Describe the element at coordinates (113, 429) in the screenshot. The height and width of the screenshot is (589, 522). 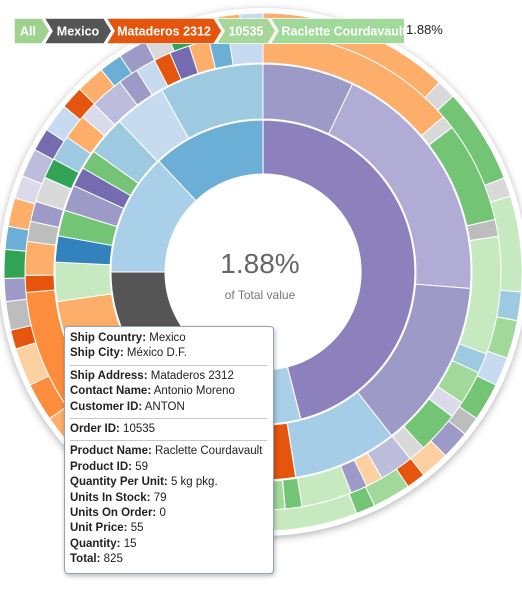
I see `tooltip-order-id: Order ID: 10535` at that location.